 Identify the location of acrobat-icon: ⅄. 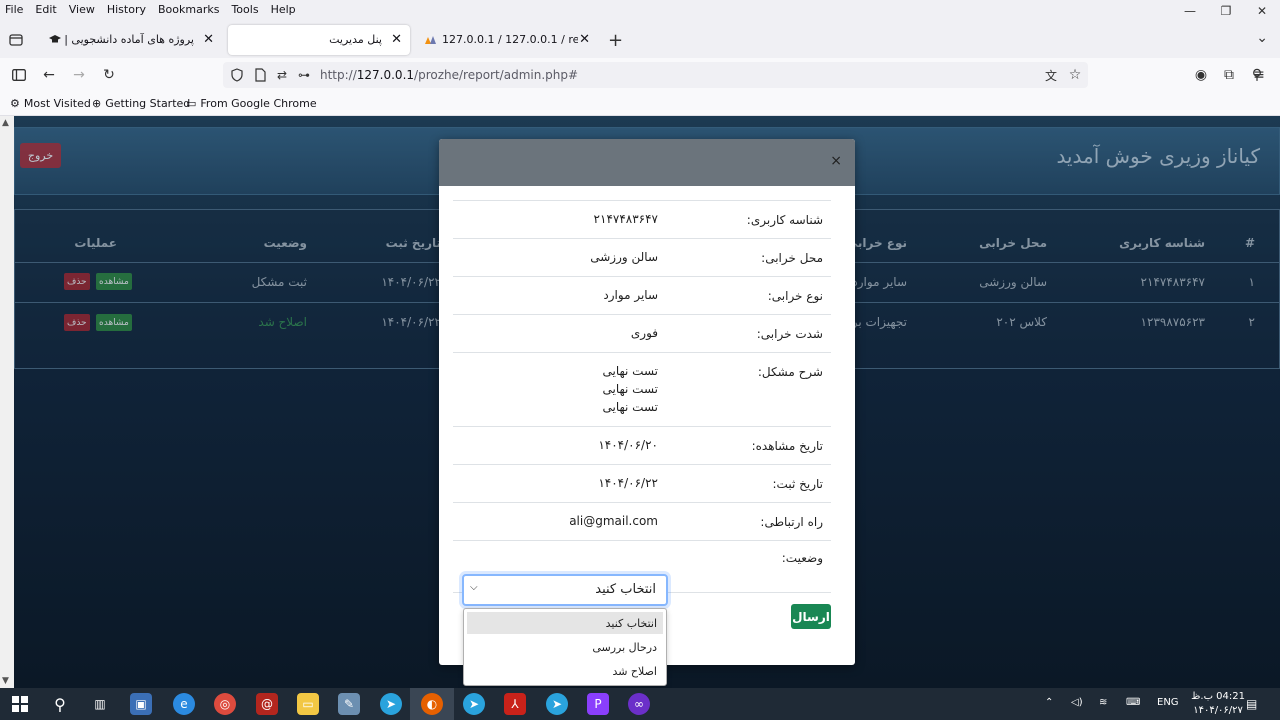
(515, 704).